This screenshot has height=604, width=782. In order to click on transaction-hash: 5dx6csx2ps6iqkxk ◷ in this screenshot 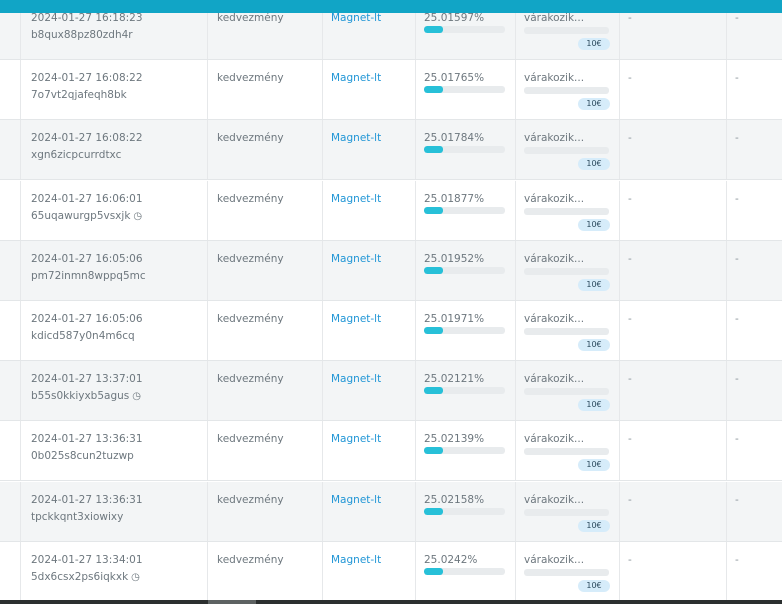, I will do `click(85, 577)`.